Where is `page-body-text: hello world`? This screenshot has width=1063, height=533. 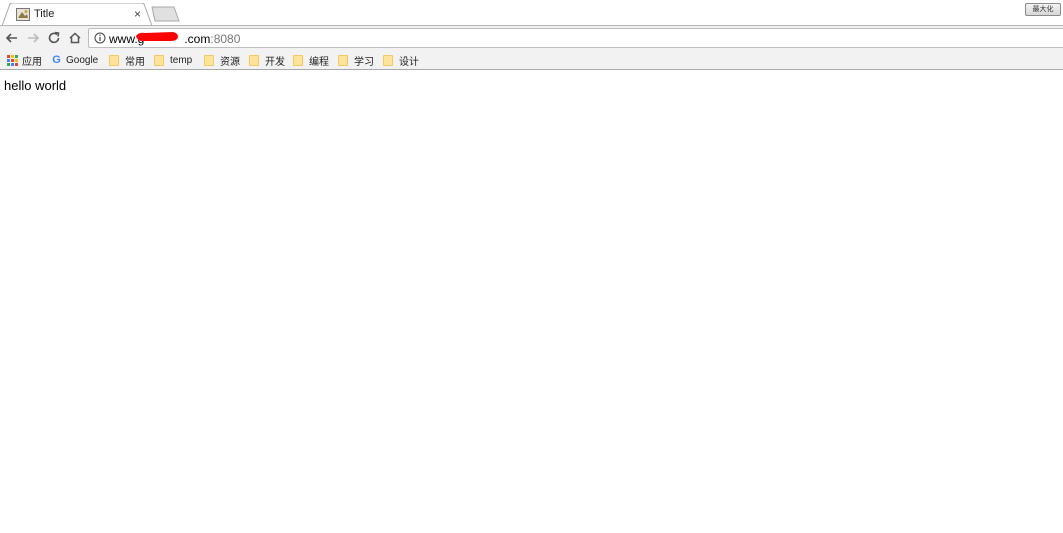
page-body-text: hello world is located at coordinates (35, 85).